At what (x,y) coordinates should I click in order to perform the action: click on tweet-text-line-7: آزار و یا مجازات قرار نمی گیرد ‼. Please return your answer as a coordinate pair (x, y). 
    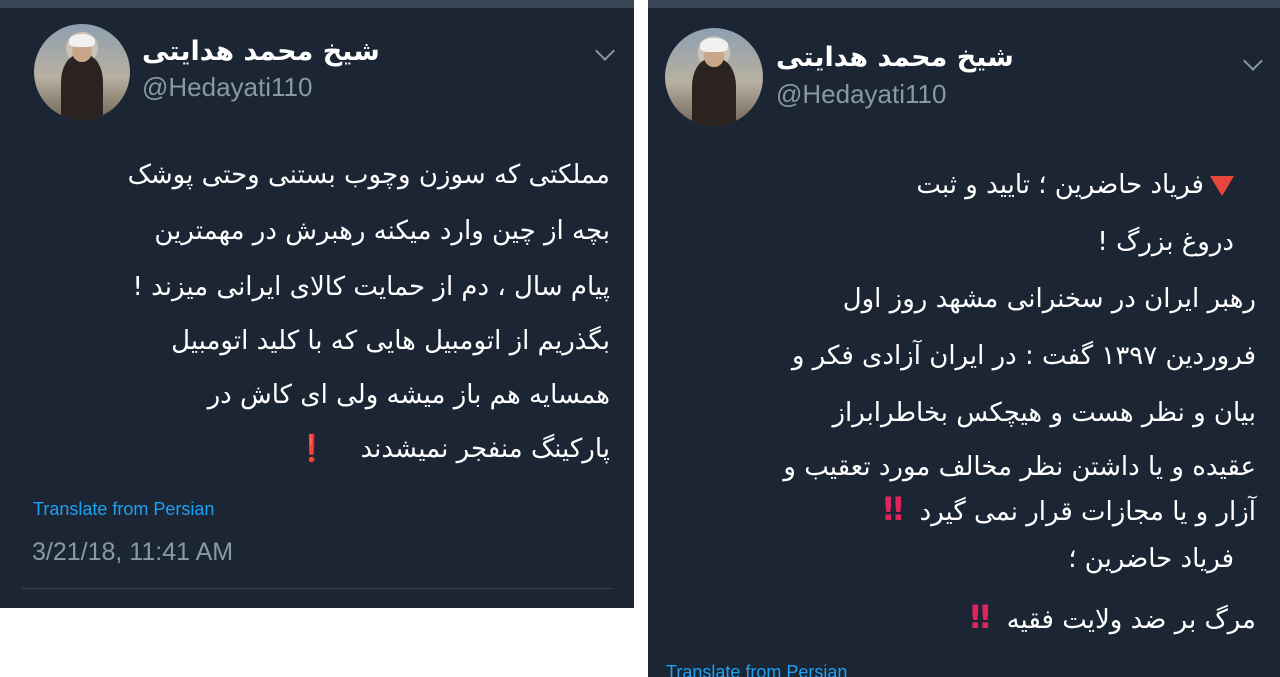
    Looking at the image, I should click on (1069, 509).